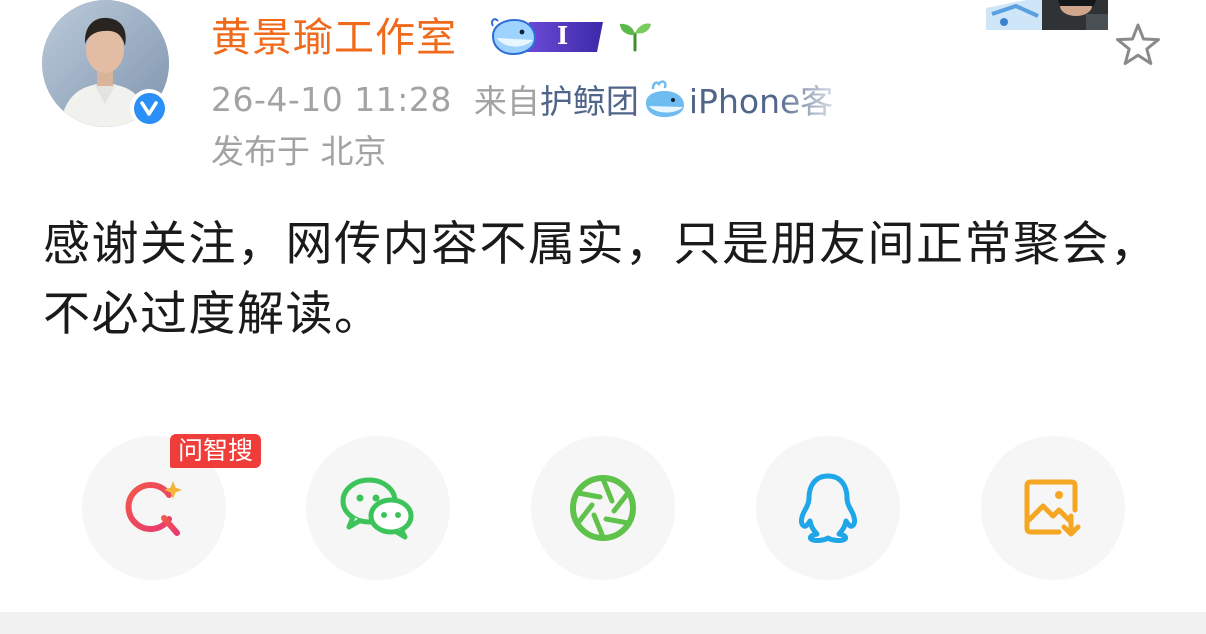 The height and width of the screenshot is (634, 1206). I want to click on bottom-divider, so click(603, 623).